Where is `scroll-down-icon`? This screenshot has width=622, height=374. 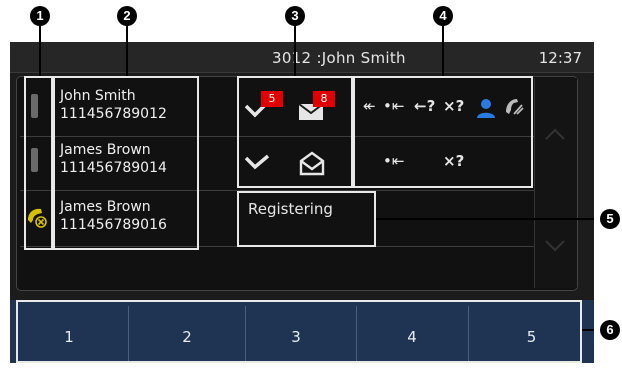
scroll-down-icon is located at coordinates (555, 245).